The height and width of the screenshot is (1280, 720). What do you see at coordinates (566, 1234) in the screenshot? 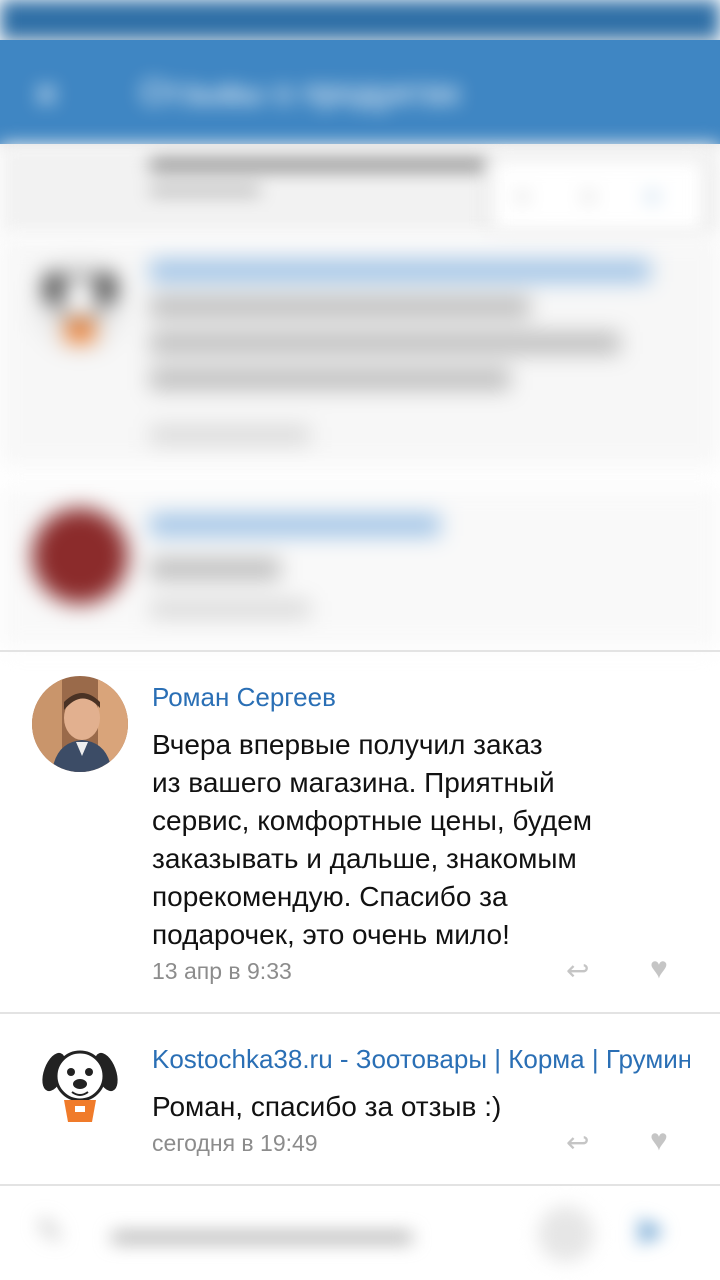
I see `emoji-icon` at bounding box center [566, 1234].